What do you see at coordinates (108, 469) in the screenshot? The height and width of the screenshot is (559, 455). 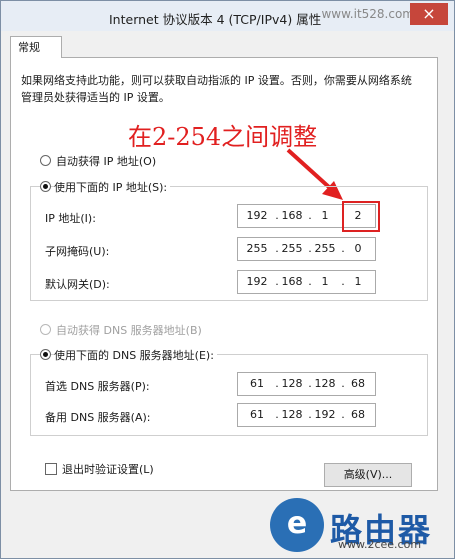 I see `validate-on-exit-label: 退出时验证设置(L)` at bounding box center [108, 469].